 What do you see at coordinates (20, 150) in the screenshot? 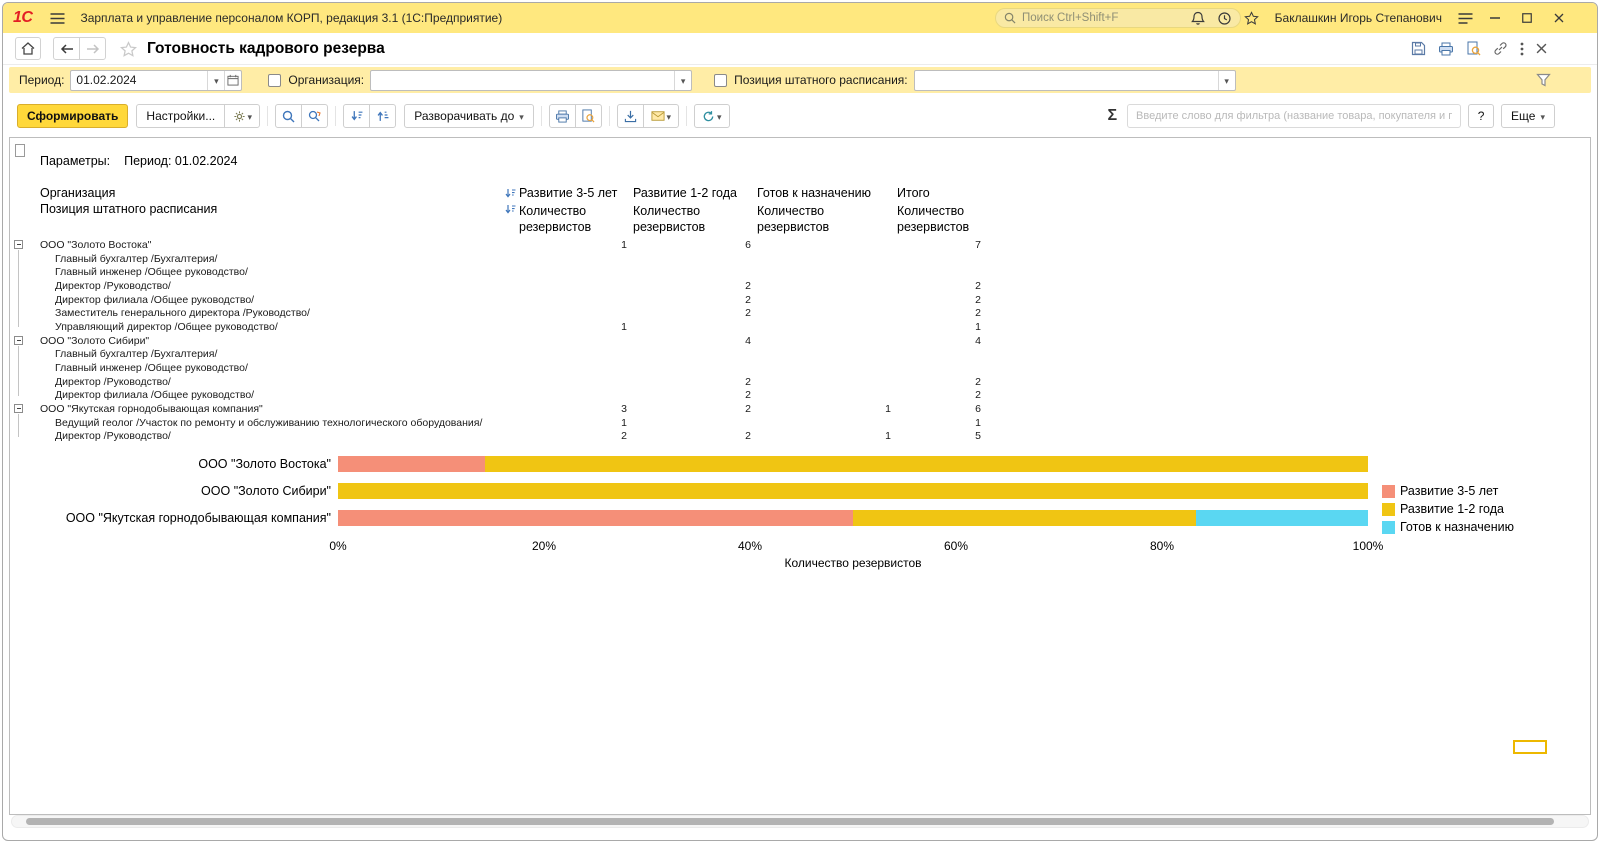
I see `column-group-box` at bounding box center [20, 150].